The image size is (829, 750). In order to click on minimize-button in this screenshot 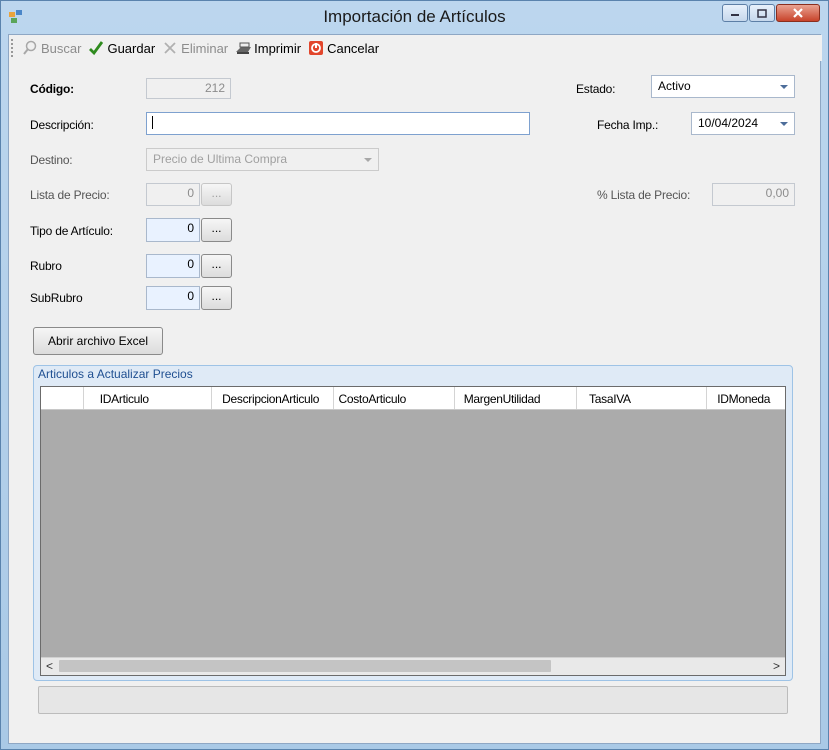, I will do `click(735, 13)`.